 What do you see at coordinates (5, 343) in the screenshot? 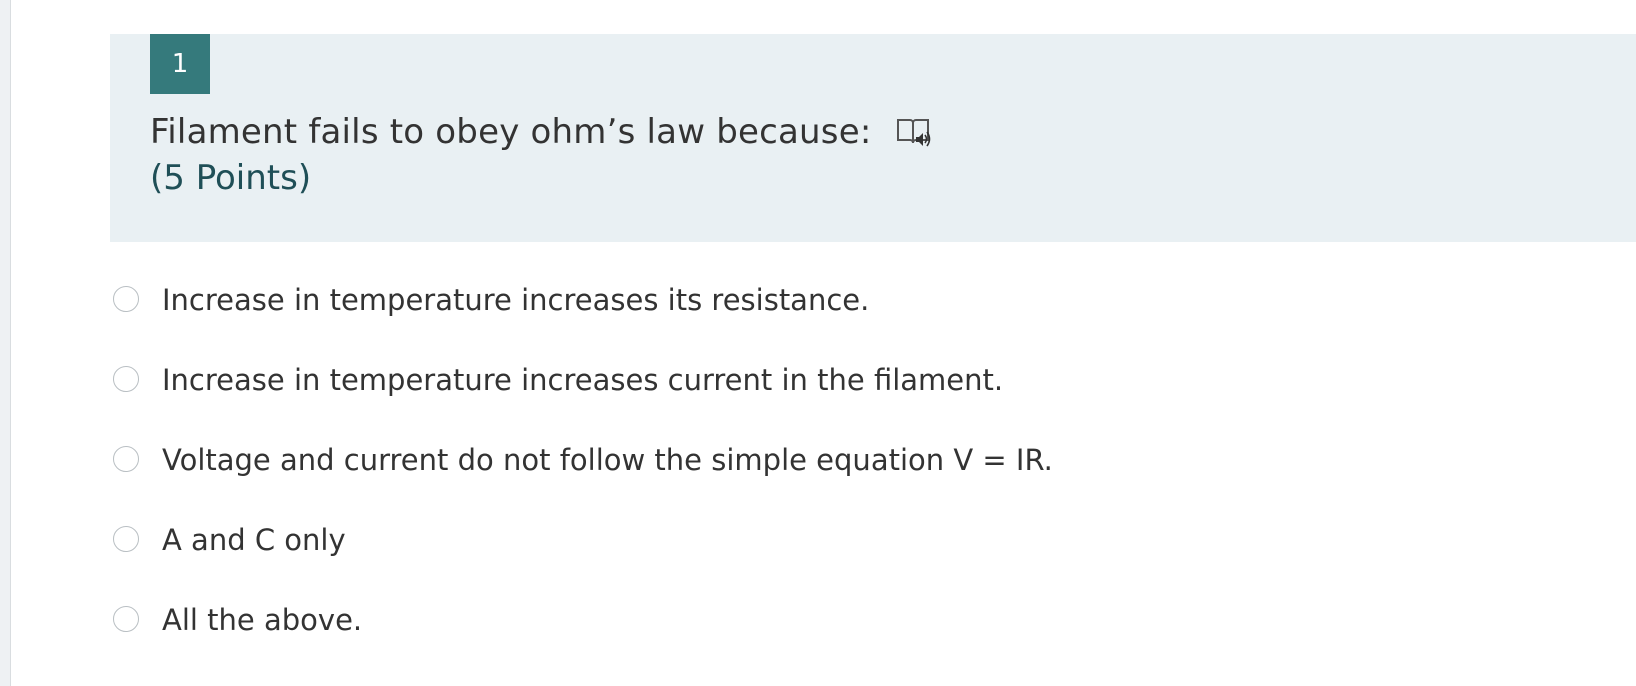
I see `left-edge-panel` at bounding box center [5, 343].